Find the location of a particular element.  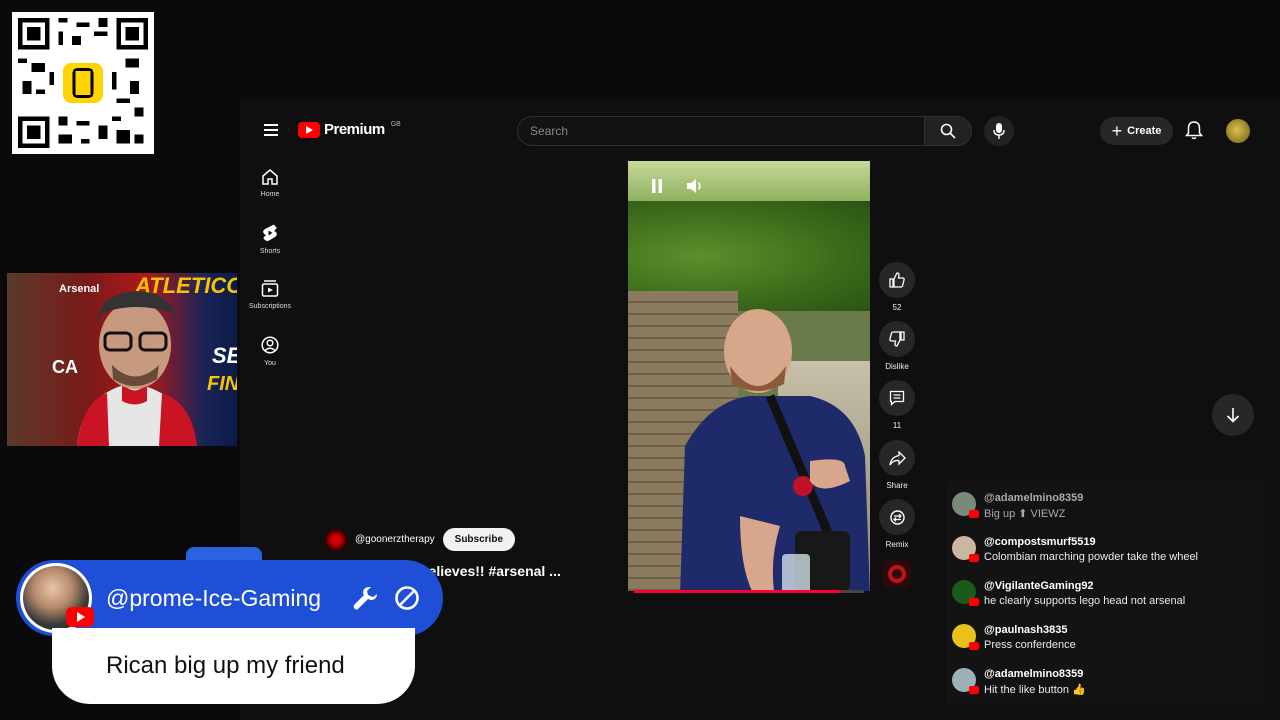

account-avatar is located at coordinates (1238, 131).